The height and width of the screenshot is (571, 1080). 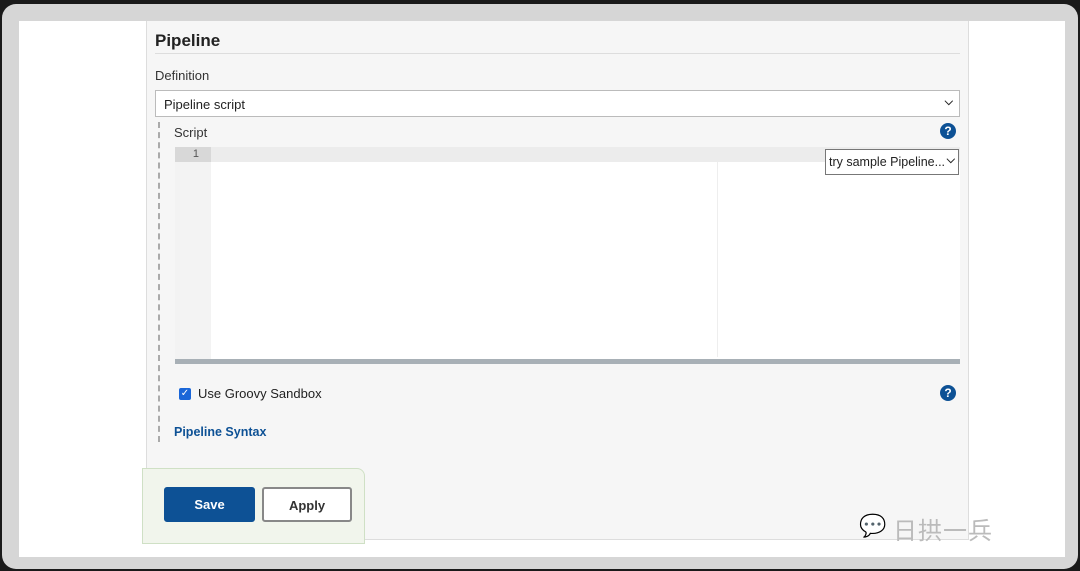 What do you see at coordinates (220, 432) in the screenshot?
I see `pipeline-syntax-link: Pipeline Syntax` at bounding box center [220, 432].